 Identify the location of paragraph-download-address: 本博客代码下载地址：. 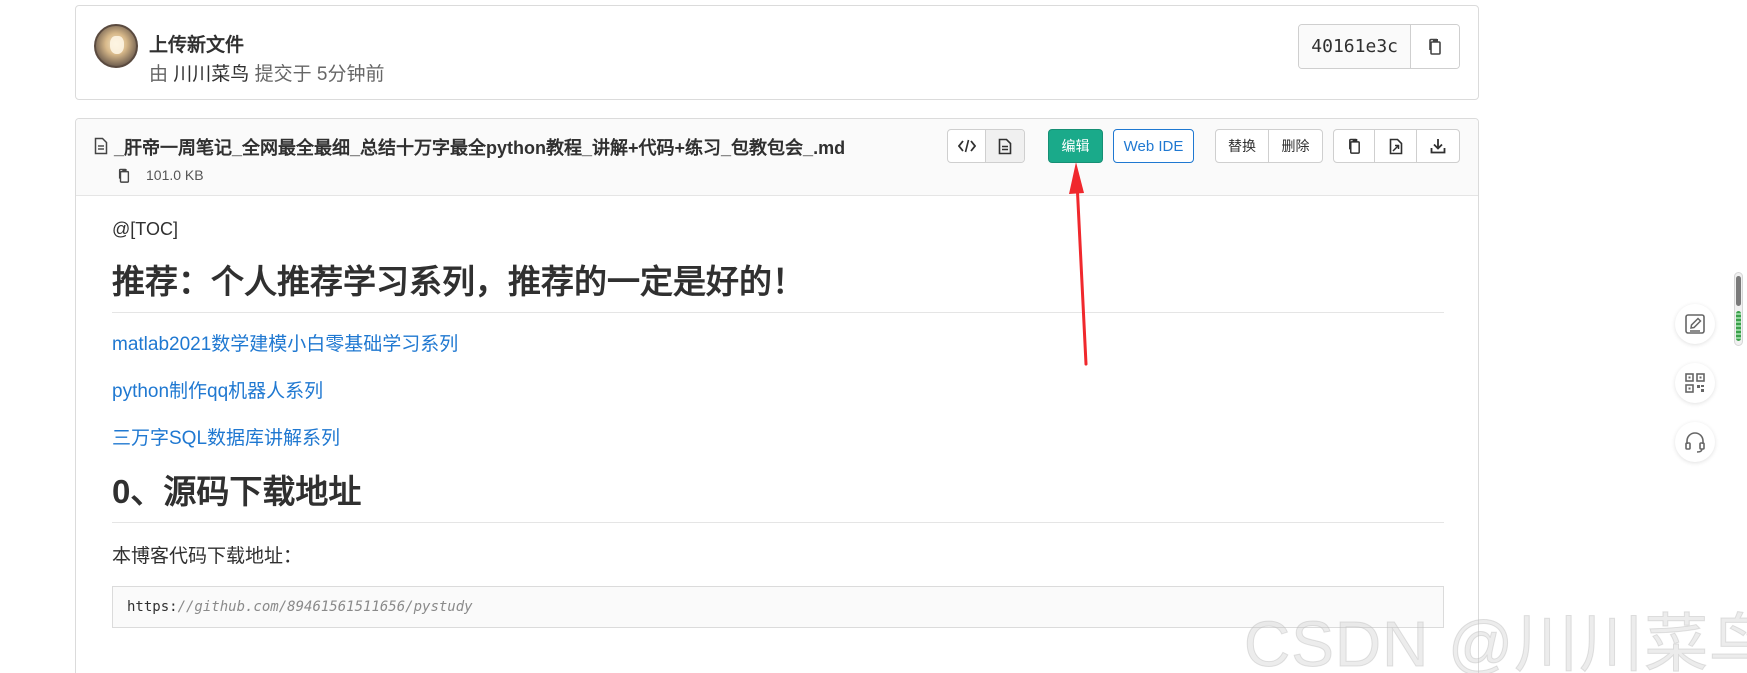
(207, 556).